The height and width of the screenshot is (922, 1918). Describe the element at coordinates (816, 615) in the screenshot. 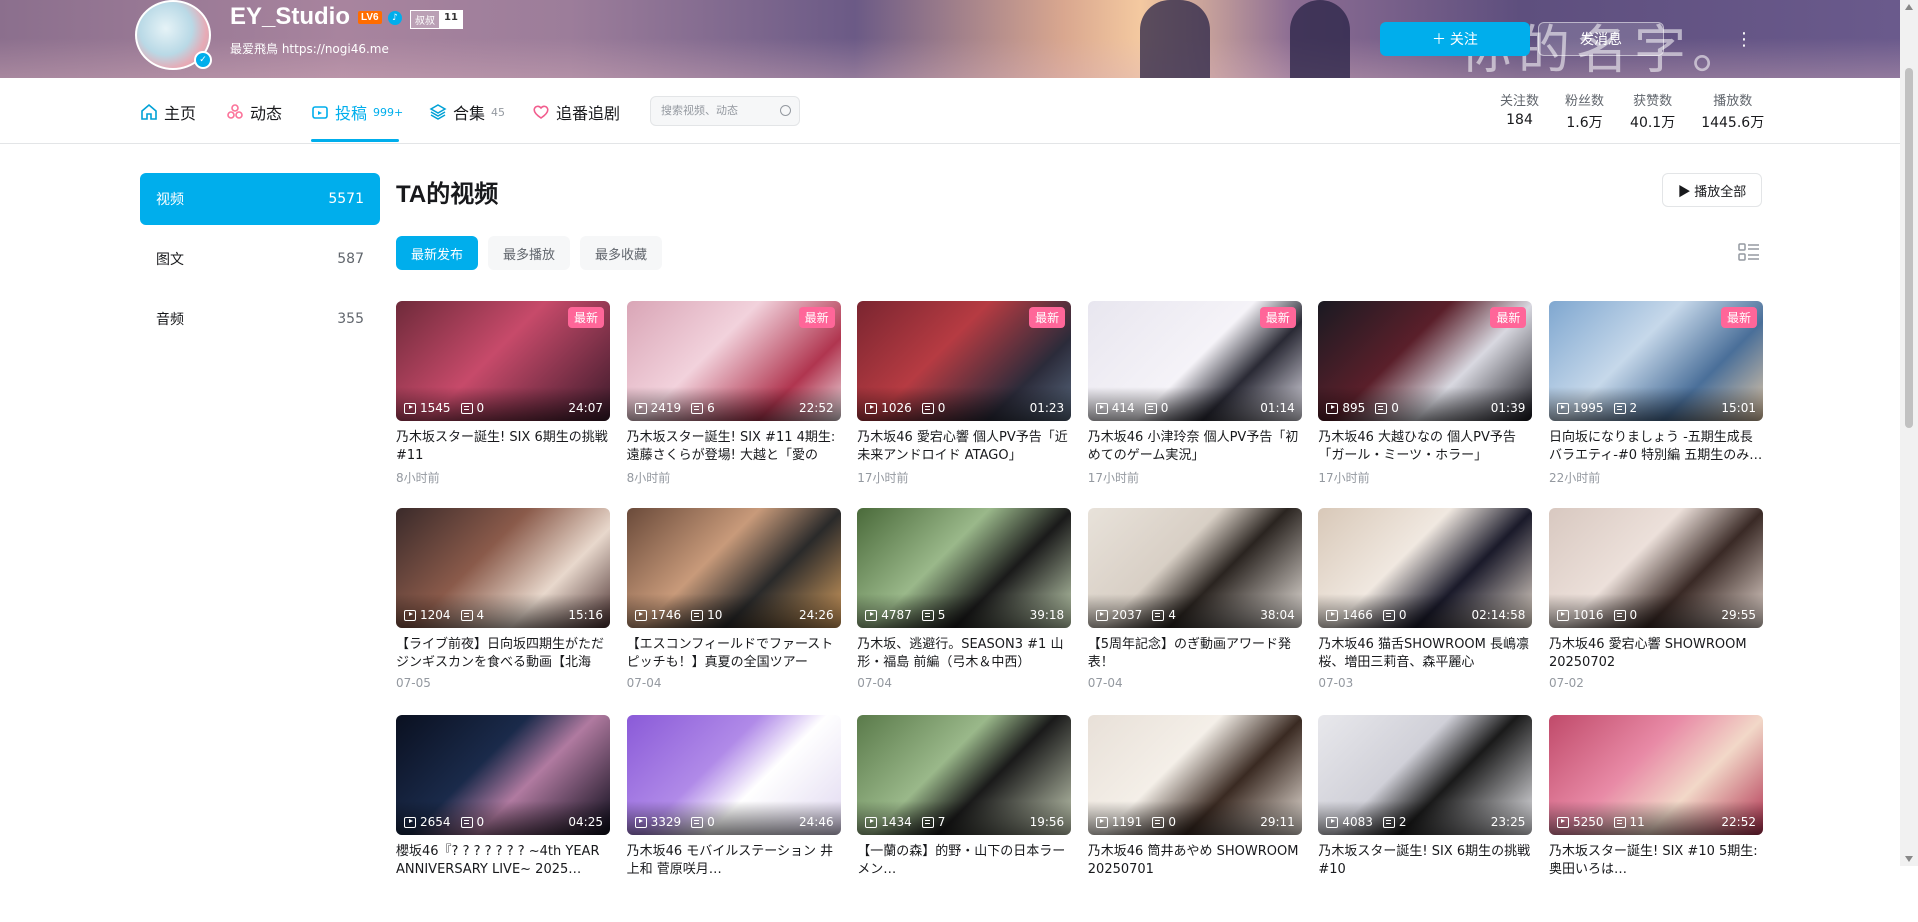

I see `video-duration: 24:26` at that location.